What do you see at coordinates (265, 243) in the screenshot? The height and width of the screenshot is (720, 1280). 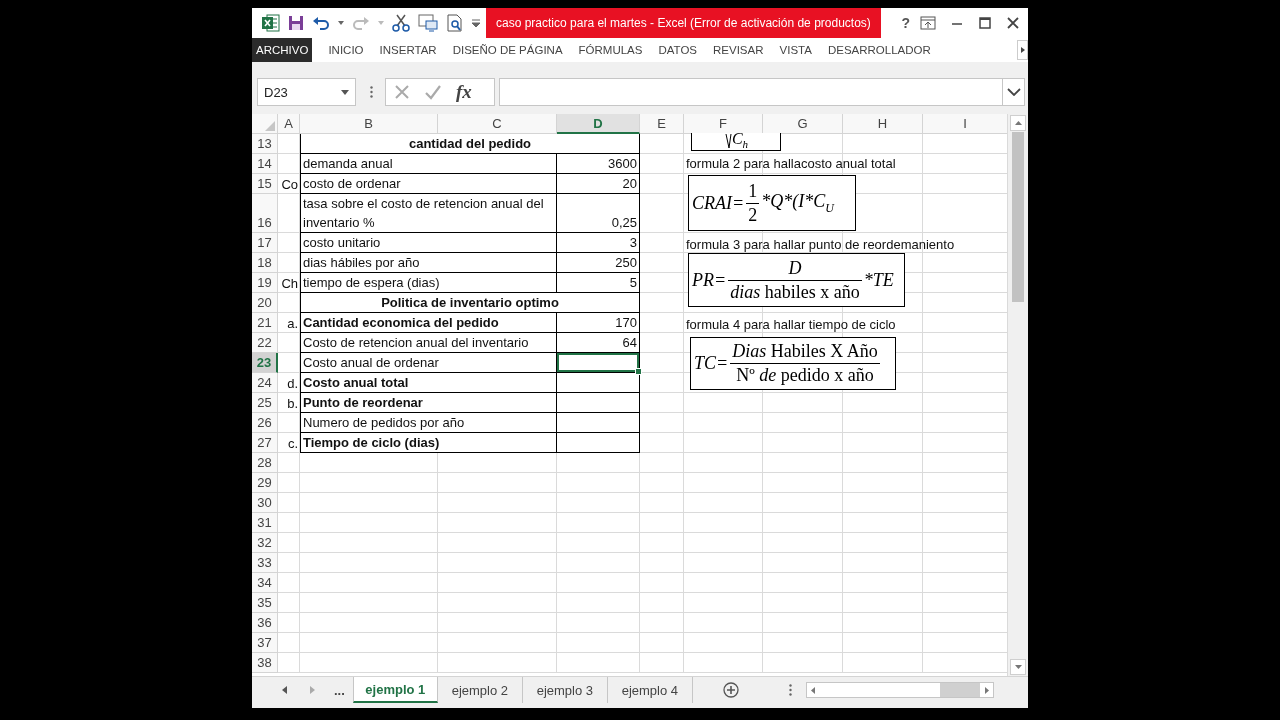 I see `row-header: 17` at bounding box center [265, 243].